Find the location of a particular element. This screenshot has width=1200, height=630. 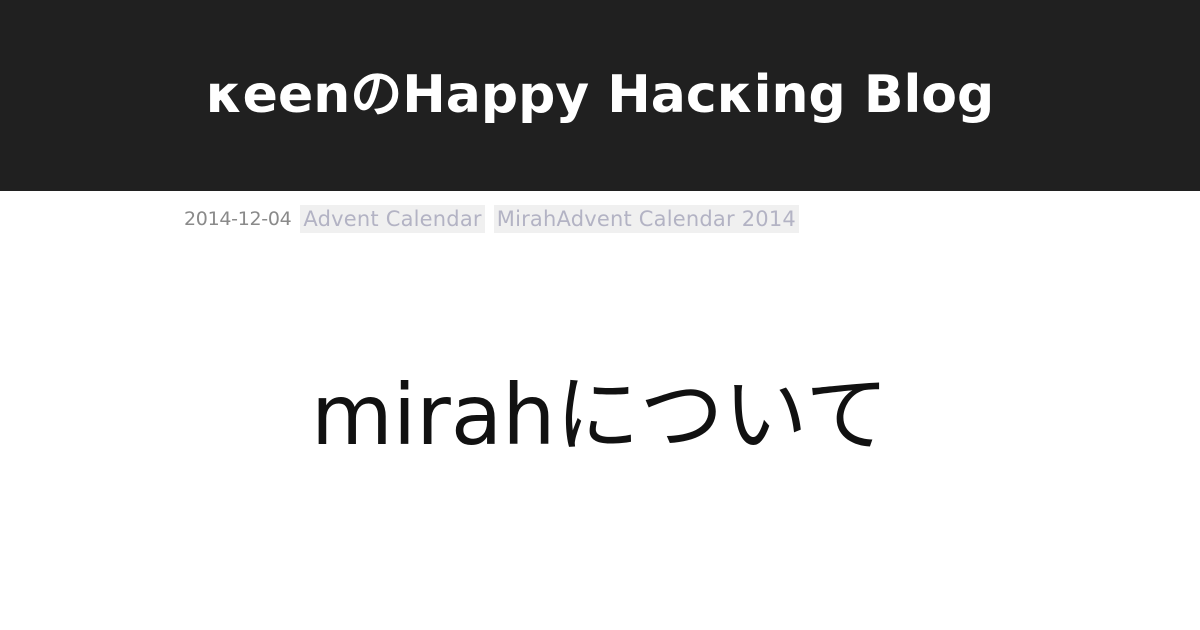

post-date: 2014-12-04 is located at coordinates (238, 219).